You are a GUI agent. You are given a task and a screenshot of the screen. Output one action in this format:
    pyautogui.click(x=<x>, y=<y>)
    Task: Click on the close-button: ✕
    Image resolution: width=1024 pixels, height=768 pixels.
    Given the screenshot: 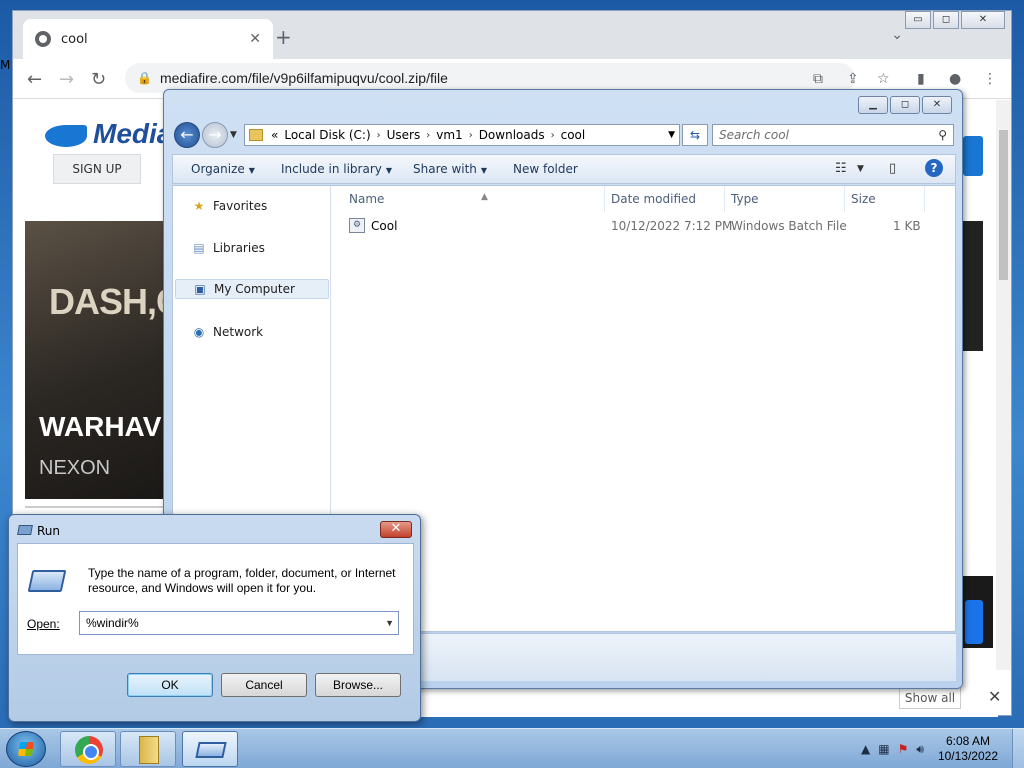 What is the action you would take?
    pyautogui.click(x=983, y=20)
    